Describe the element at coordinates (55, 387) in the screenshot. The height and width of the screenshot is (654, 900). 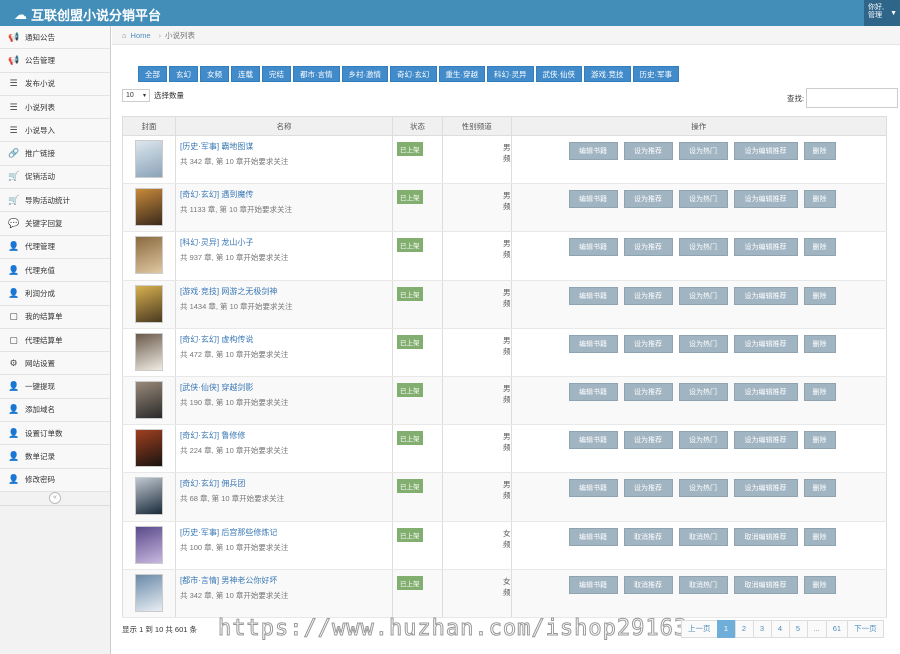
I see `sidebar-item: 👤 一键提现` at that location.